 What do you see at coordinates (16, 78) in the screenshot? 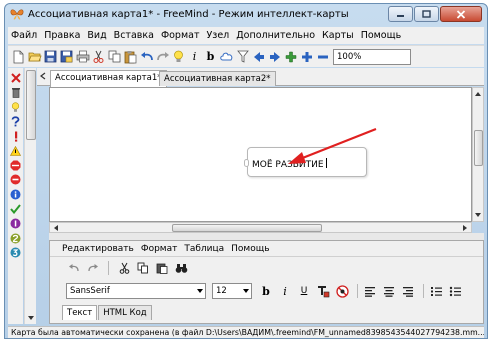
I see `remove-icon-button` at bounding box center [16, 78].